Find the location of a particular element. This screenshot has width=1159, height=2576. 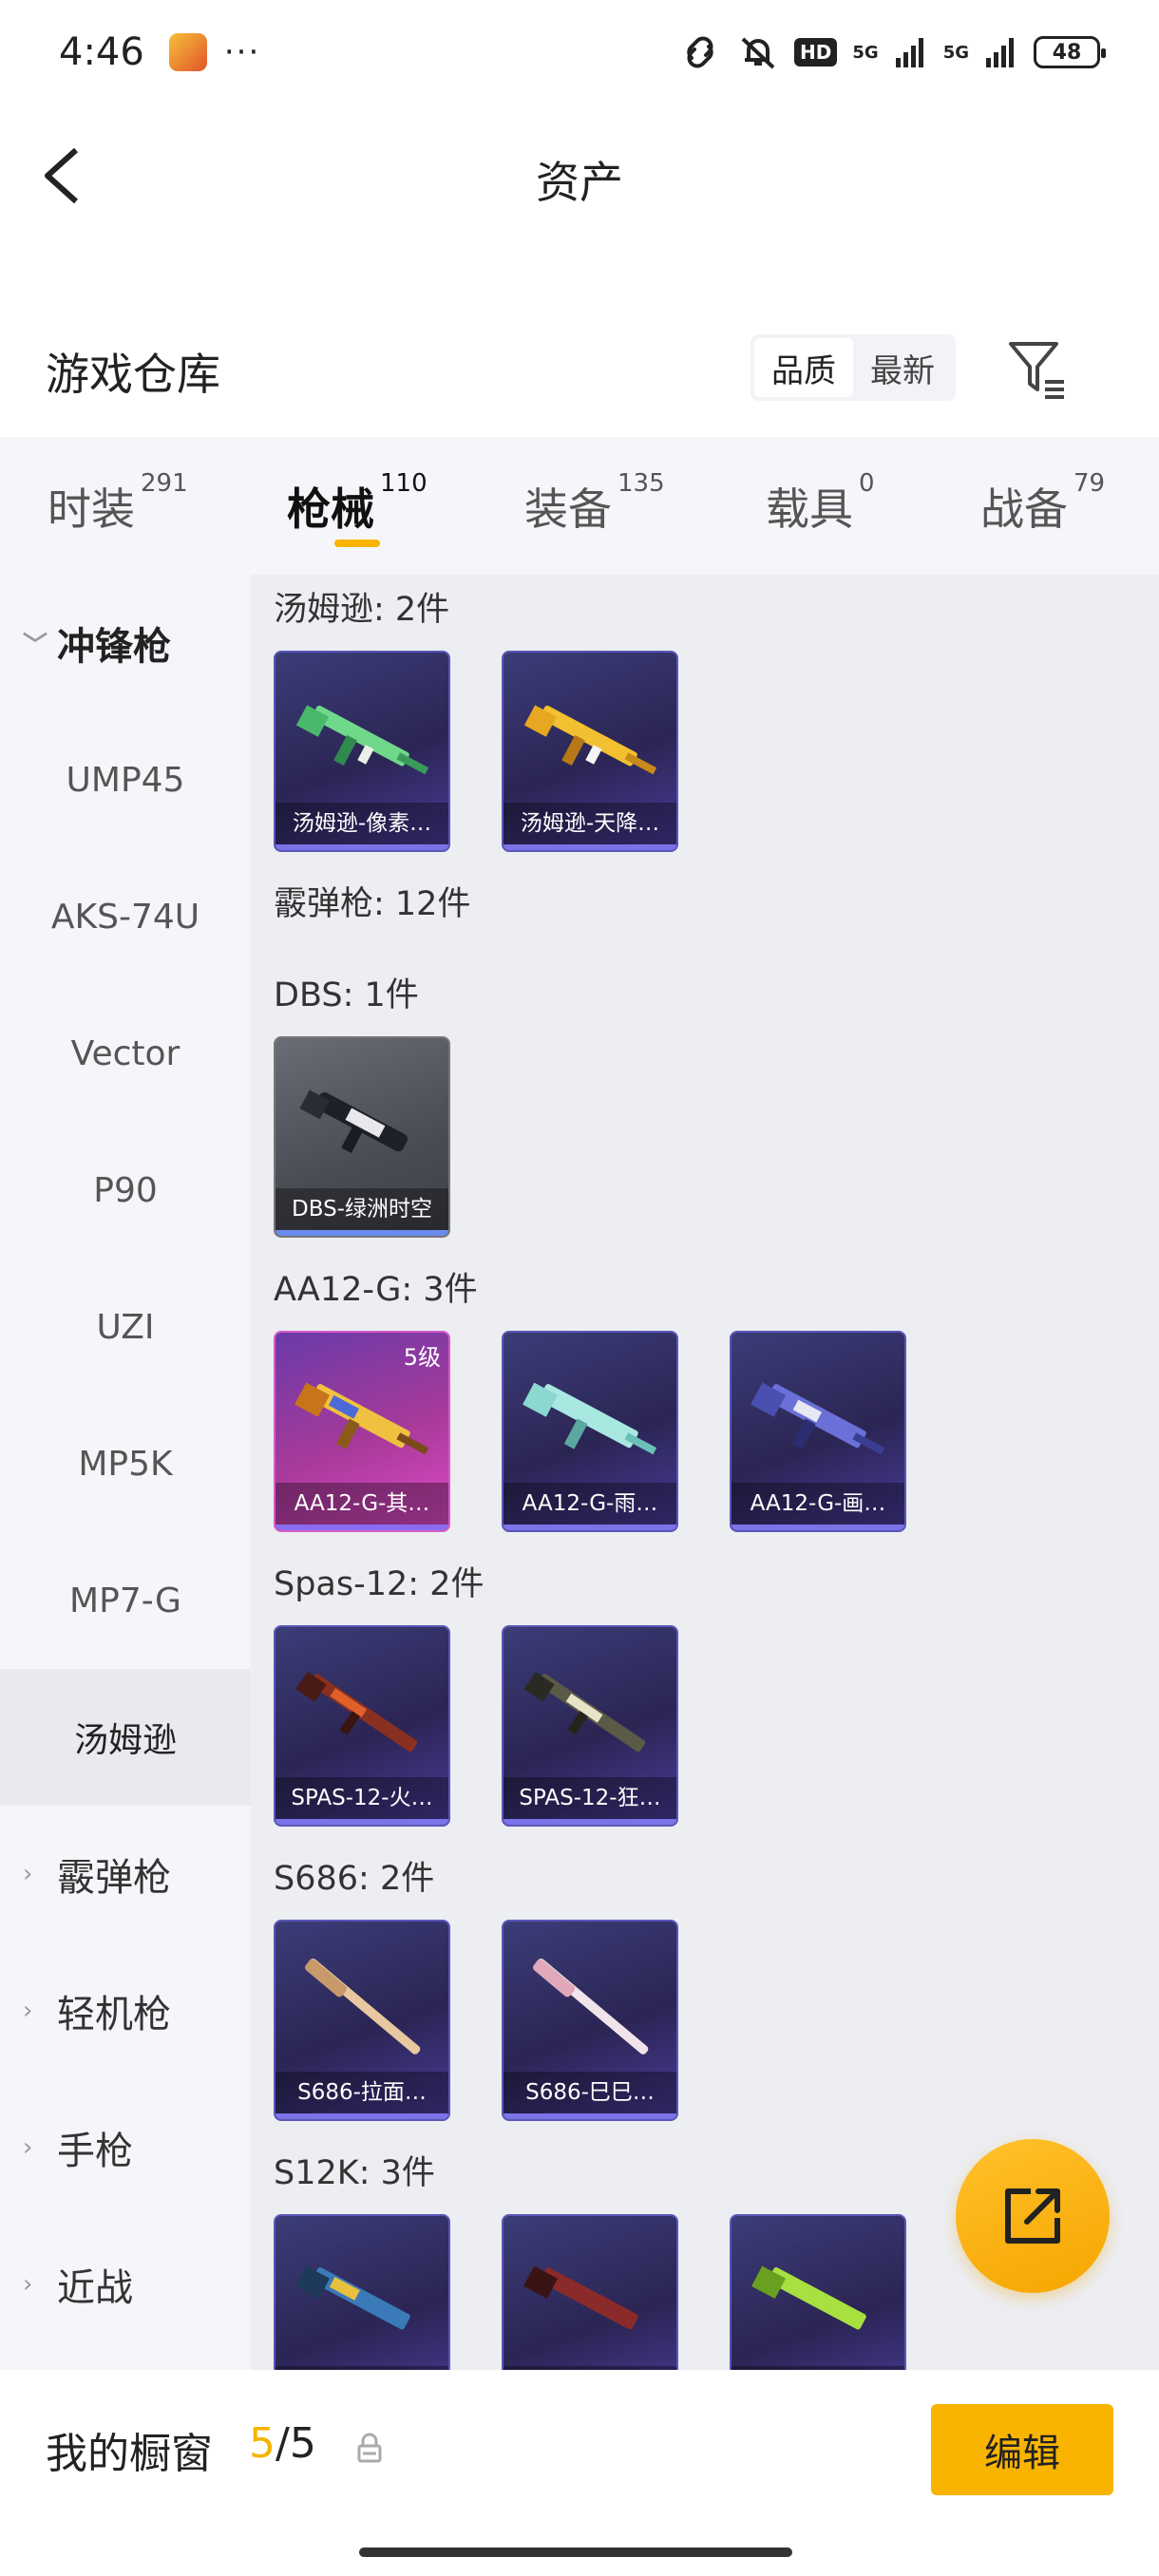

weapon-name: DBS-绿洲时空 is located at coordinates (362, 1209).